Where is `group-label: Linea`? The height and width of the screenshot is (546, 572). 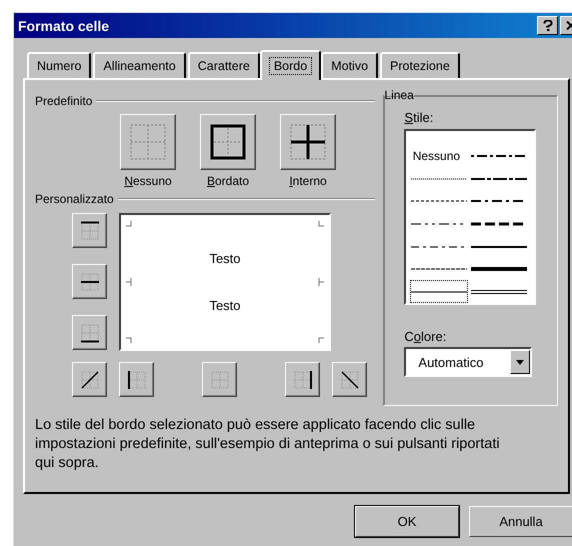
group-label: Linea is located at coordinates (399, 95).